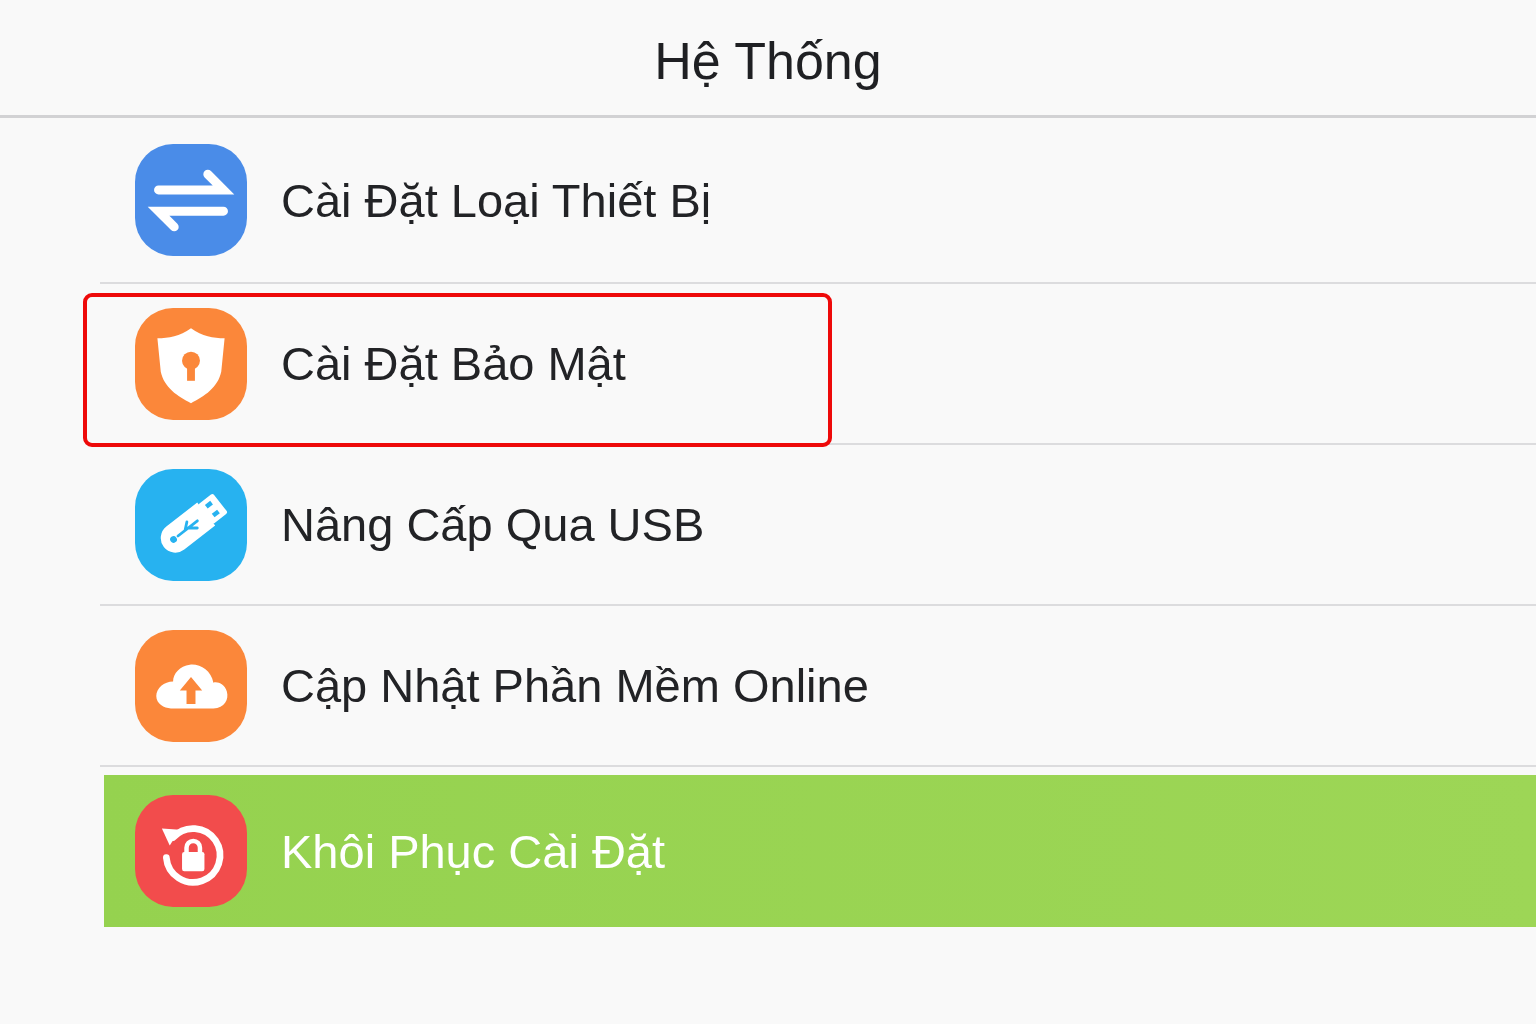 The height and width of the screenshot is (1024, 1536). I want to click on settings-row: Nâng Cấp Qua USB, so click(818, 525).